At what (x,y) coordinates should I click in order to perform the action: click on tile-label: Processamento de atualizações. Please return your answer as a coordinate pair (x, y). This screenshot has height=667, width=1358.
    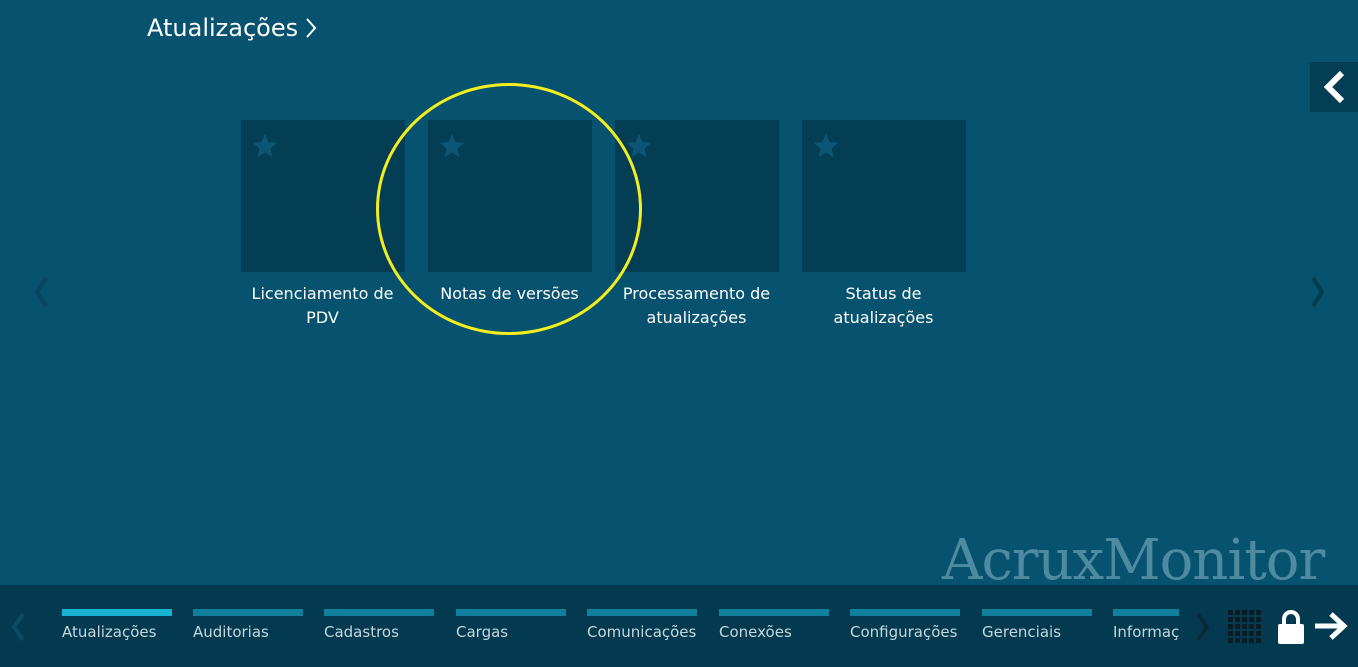
    Looking at the image, I should click on (696, 305).